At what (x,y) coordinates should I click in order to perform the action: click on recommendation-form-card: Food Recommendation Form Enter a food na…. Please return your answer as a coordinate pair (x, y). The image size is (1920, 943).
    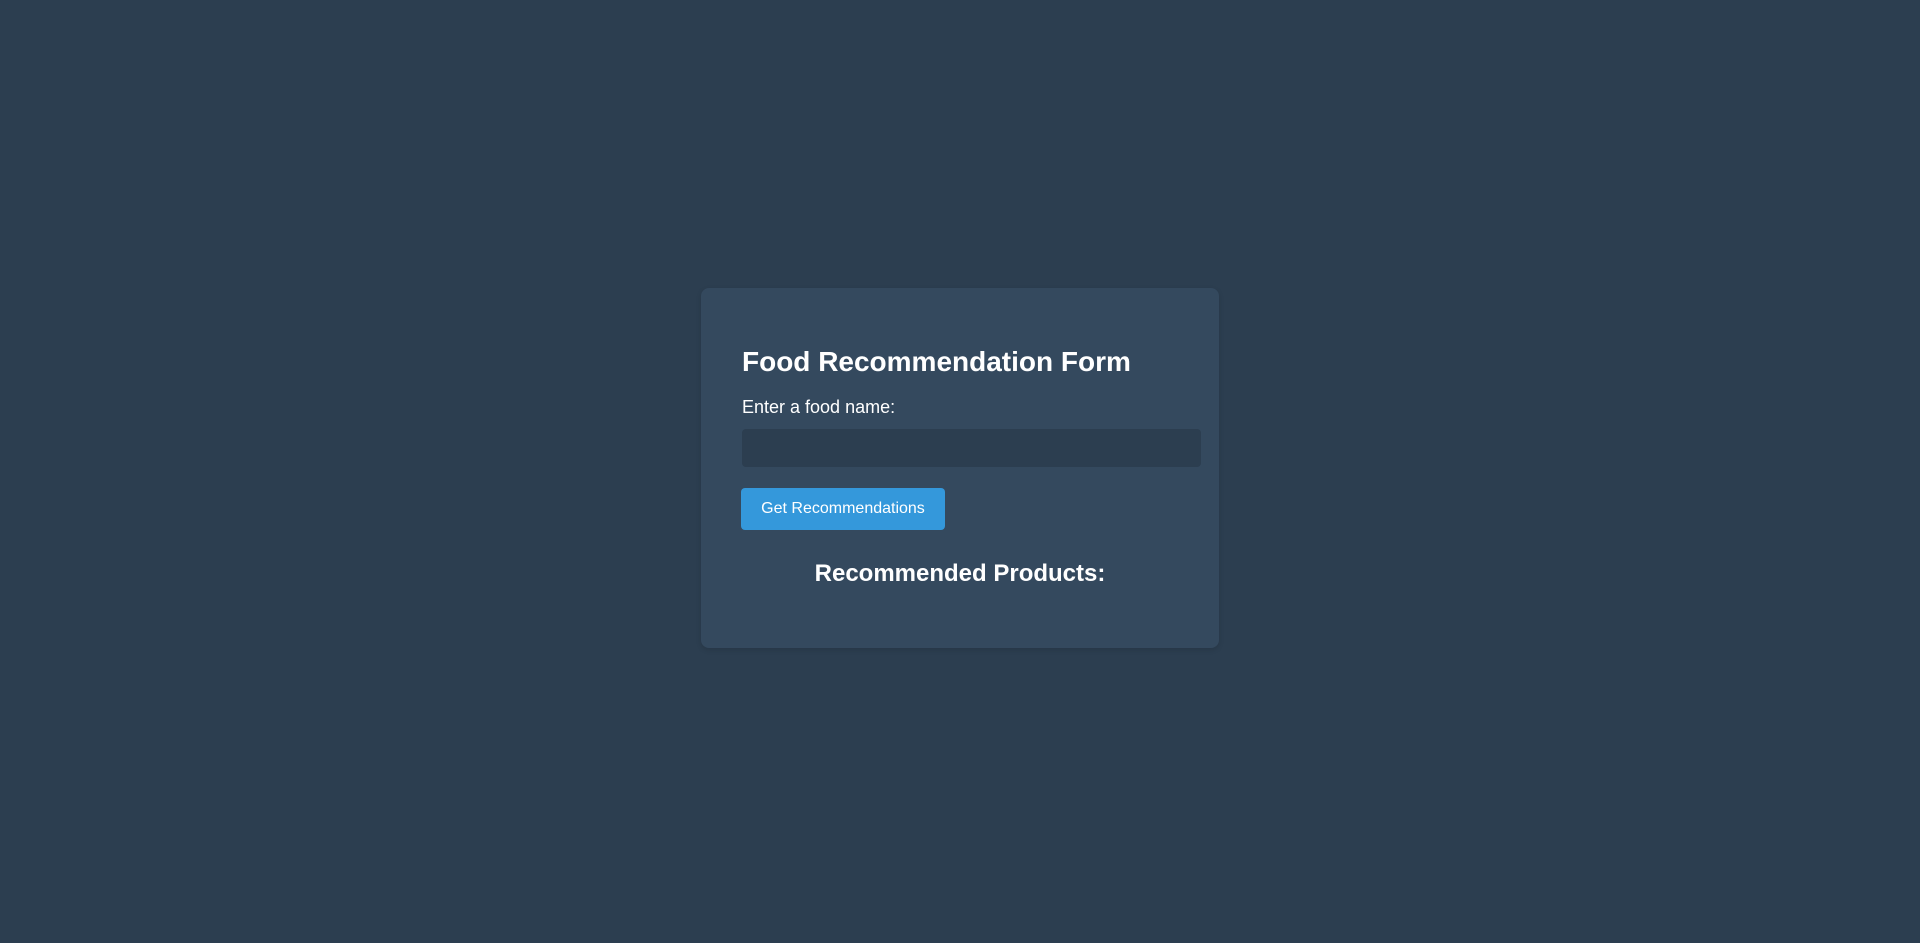
    Looking at the image, I should click on (960, 468).